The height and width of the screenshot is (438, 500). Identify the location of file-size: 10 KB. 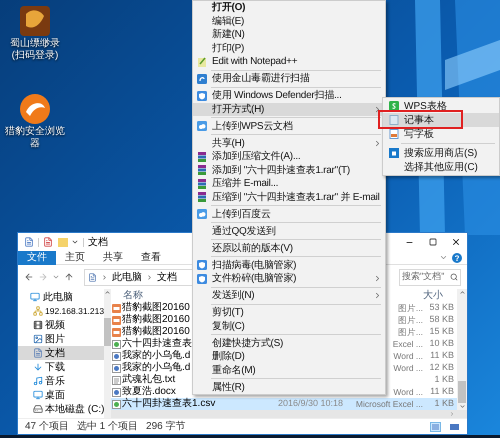
(441, 343).